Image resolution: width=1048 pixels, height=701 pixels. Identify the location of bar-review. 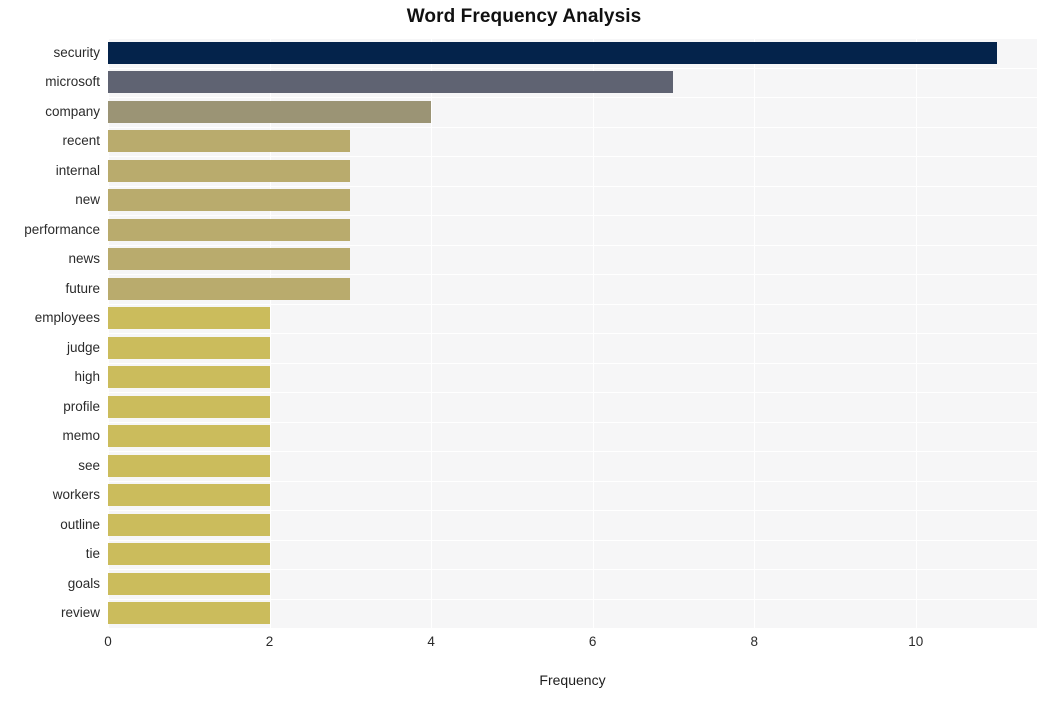
(189, 613).